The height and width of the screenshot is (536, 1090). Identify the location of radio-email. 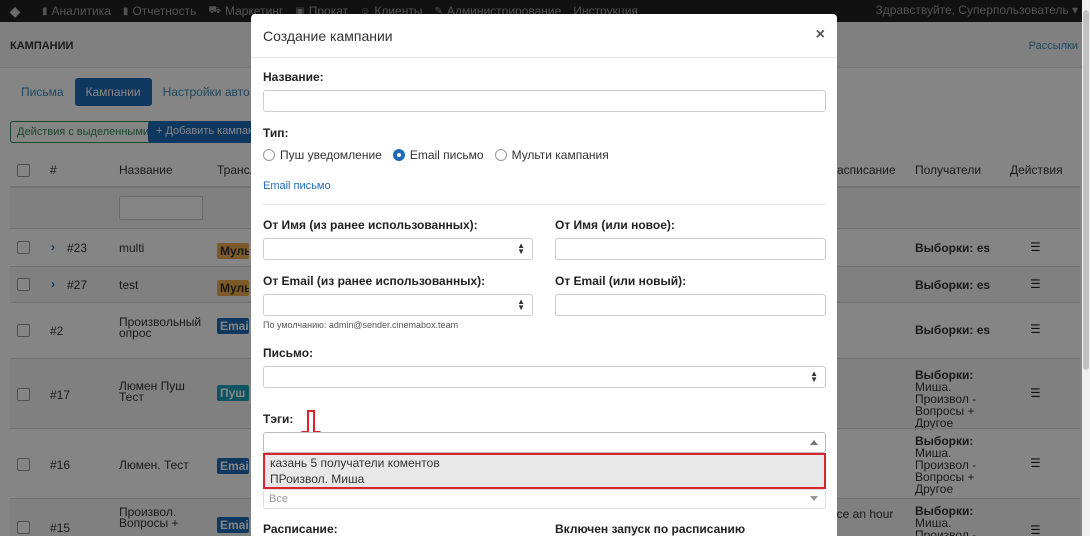
(398, 155).